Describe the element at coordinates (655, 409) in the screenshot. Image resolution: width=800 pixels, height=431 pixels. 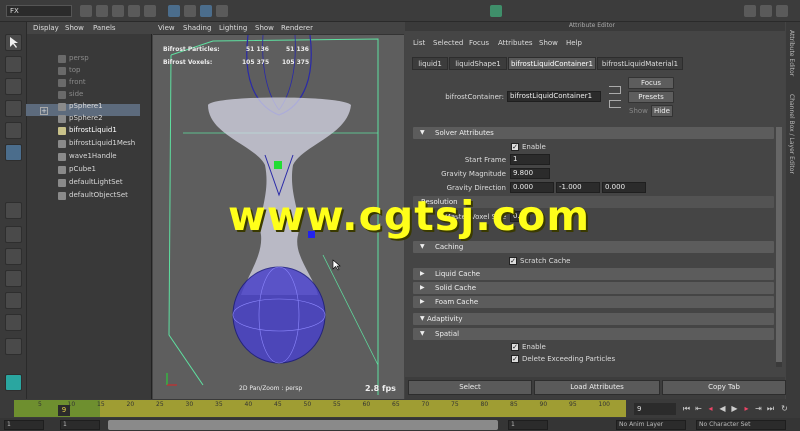
I see `current-frame-field: 9` at that location.